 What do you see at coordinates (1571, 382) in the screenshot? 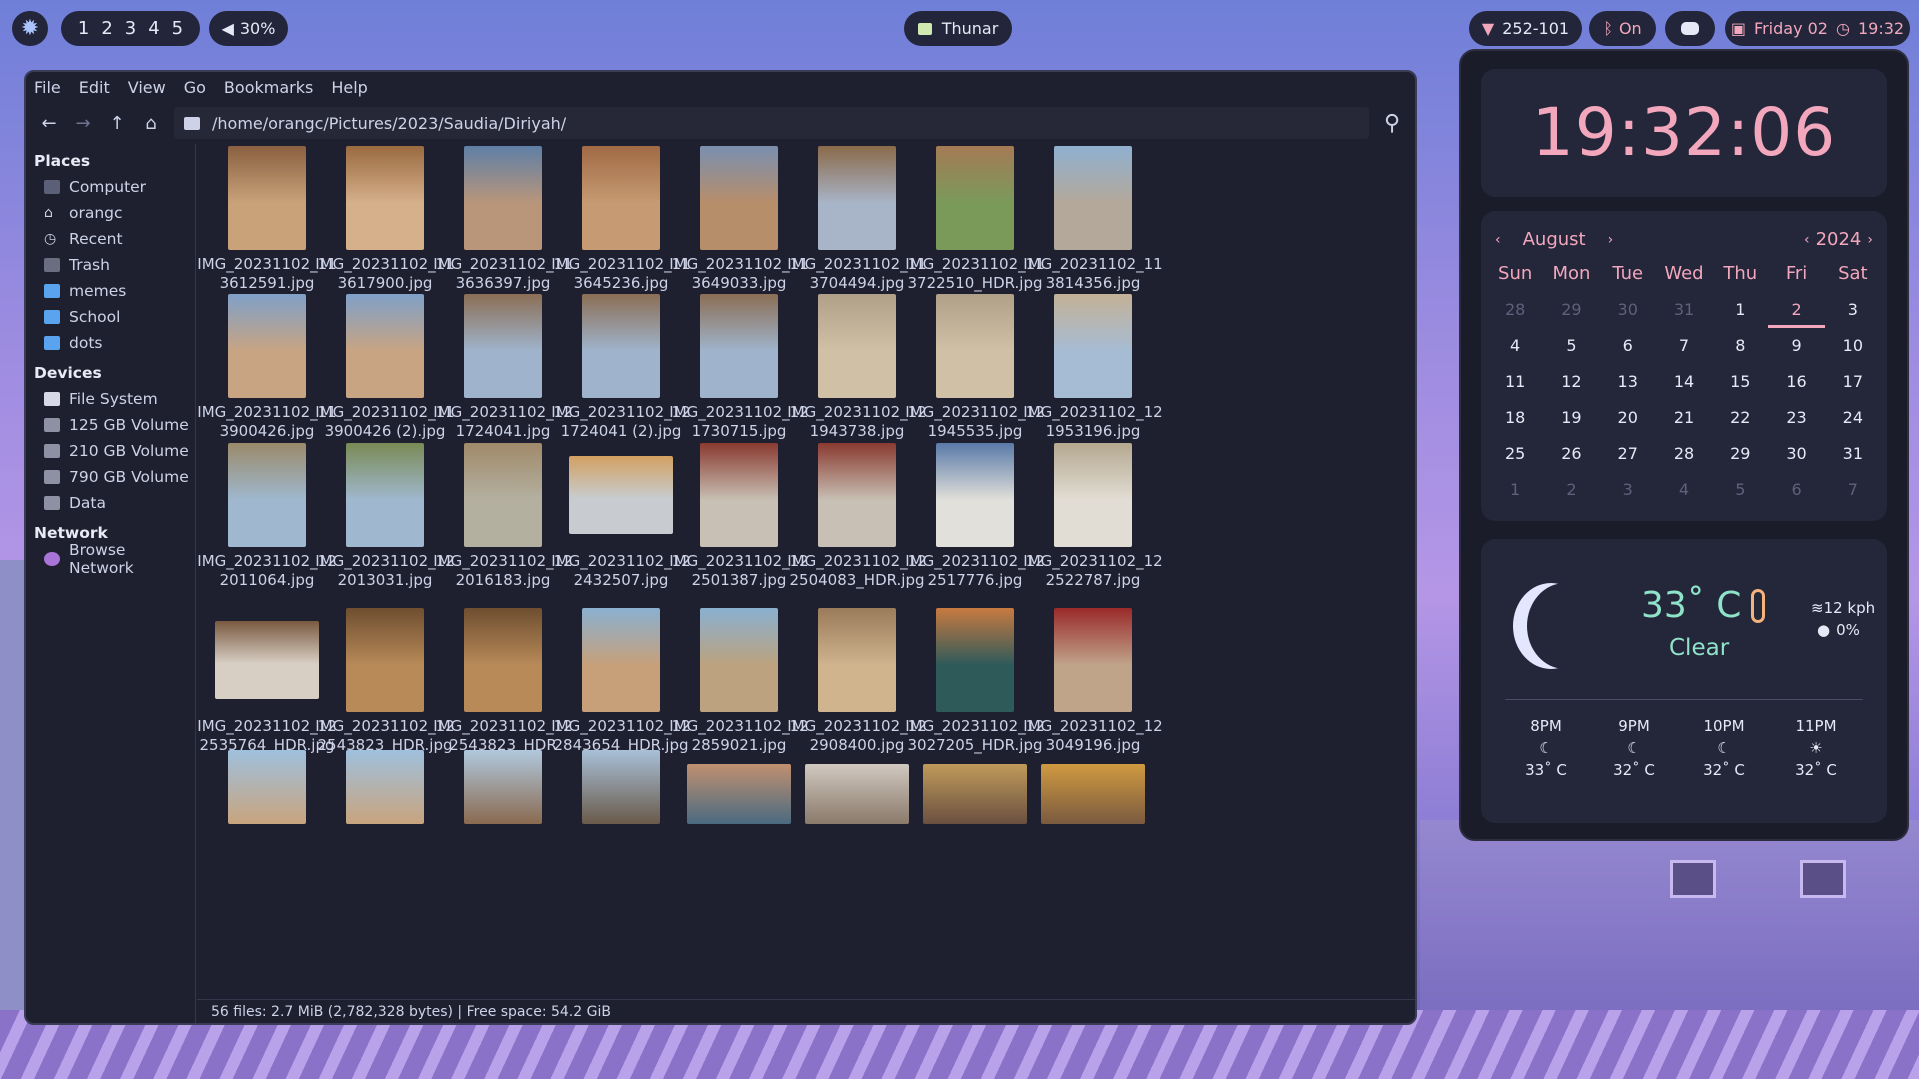
I see `calendar-day: 12` at bounding box center [1571, 382].